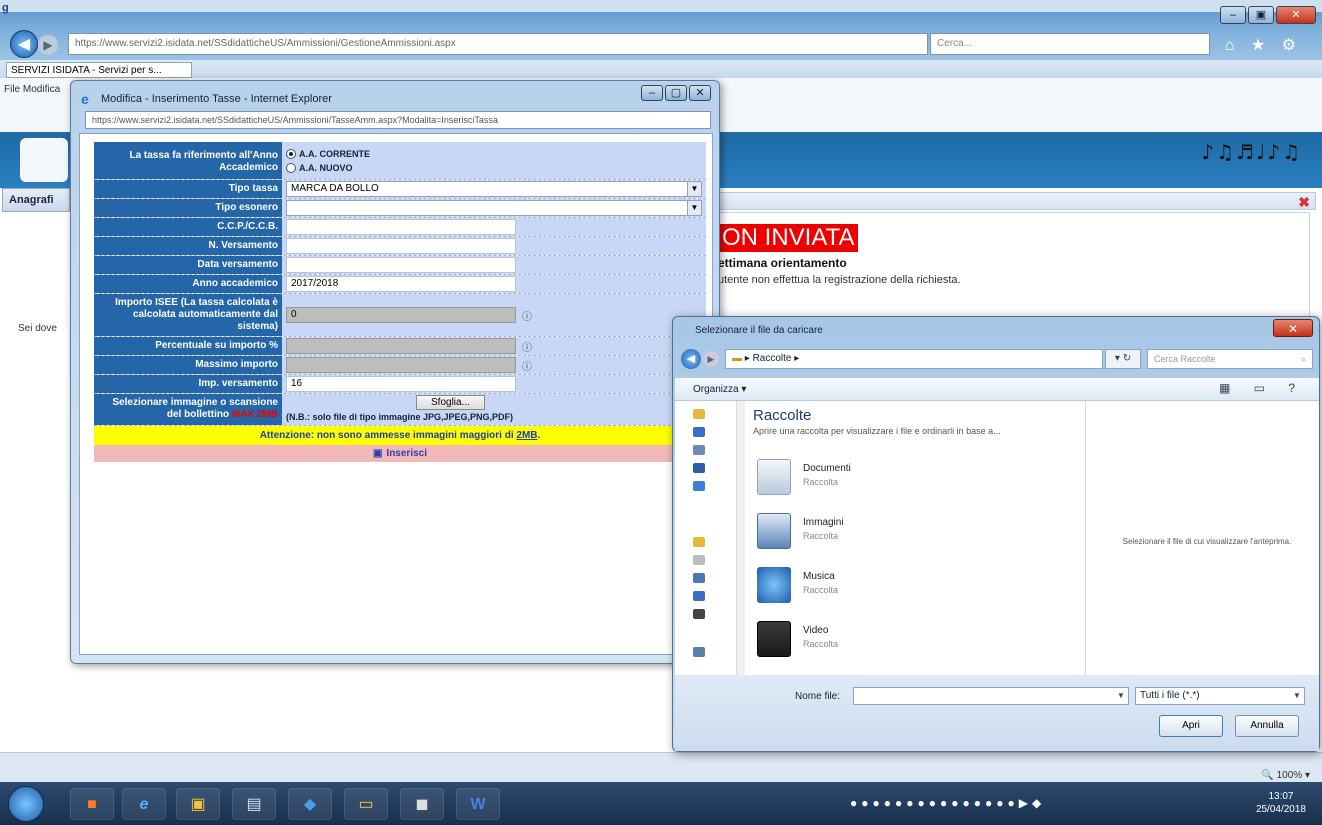 The height and width of the screenshot is (825, 1322). I want to click on file-name-label: Nome file:, so click(818, 696).